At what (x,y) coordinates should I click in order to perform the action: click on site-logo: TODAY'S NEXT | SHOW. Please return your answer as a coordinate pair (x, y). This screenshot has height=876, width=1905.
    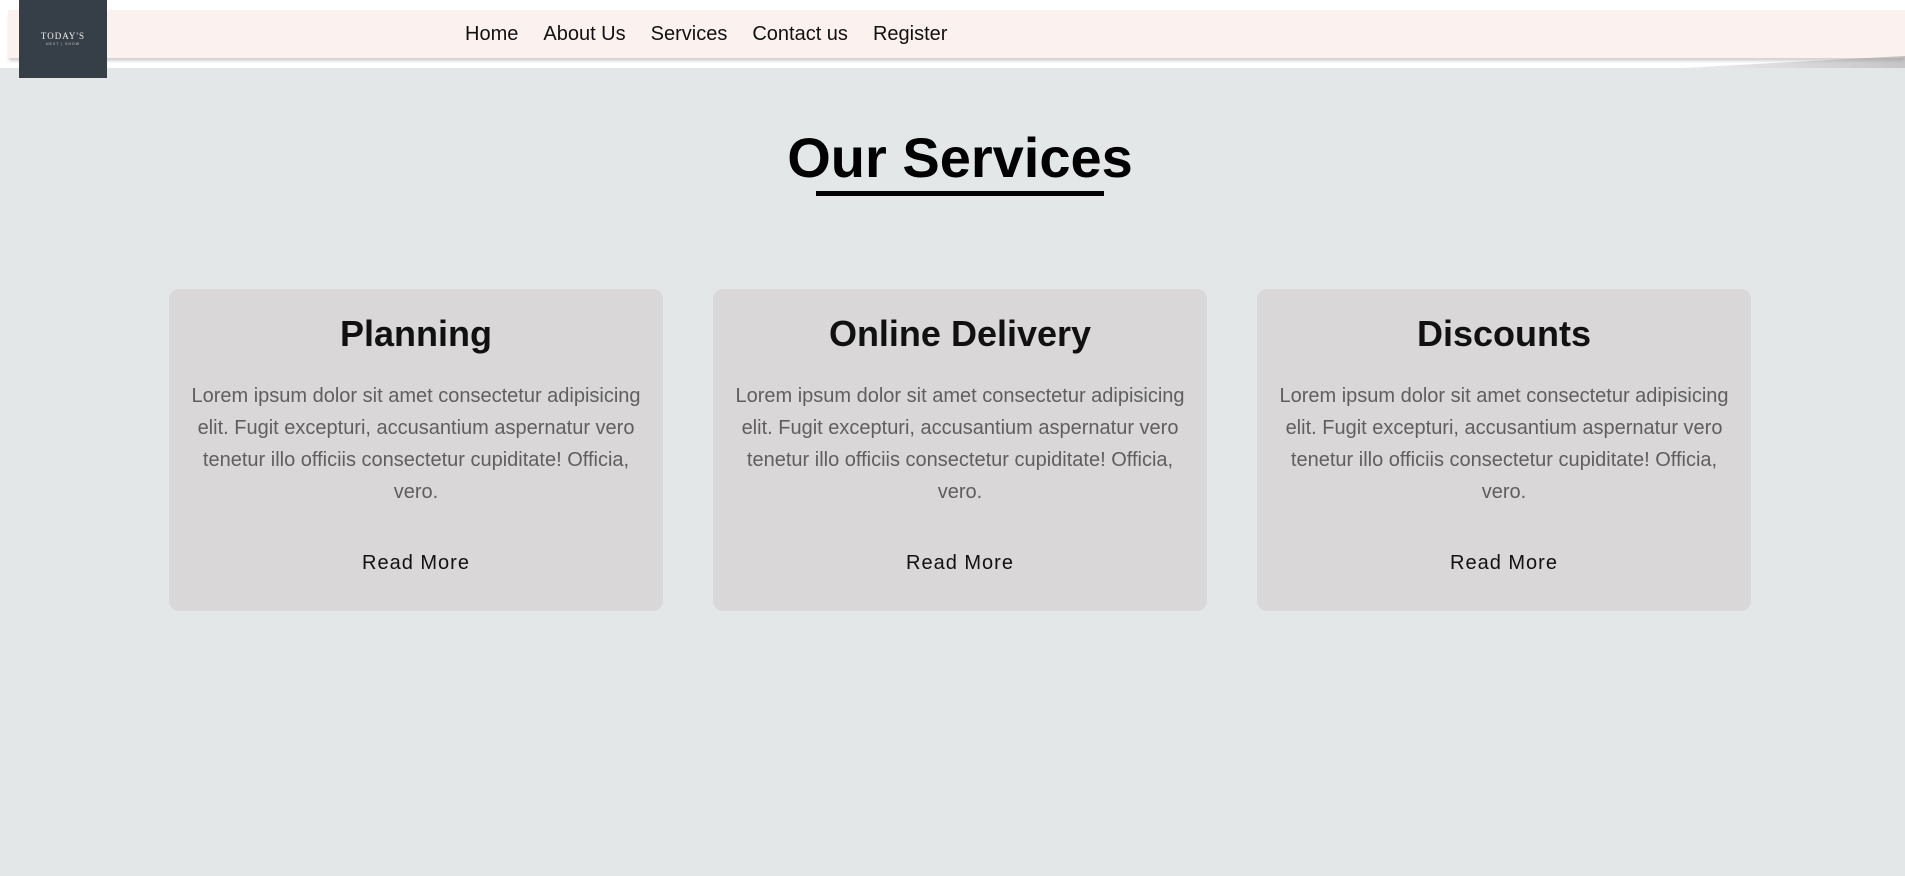
    Looking at the image, I should click on (63, 39).